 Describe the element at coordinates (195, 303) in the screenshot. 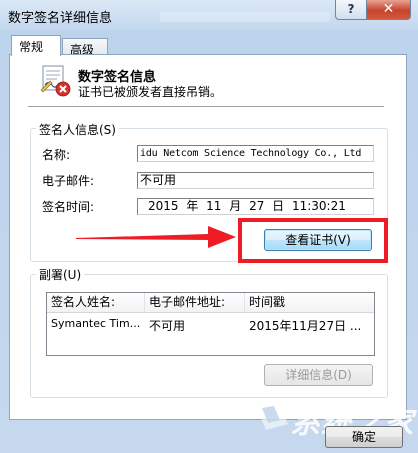

I see `column-header-email: 电子邮件地址:` at that location.